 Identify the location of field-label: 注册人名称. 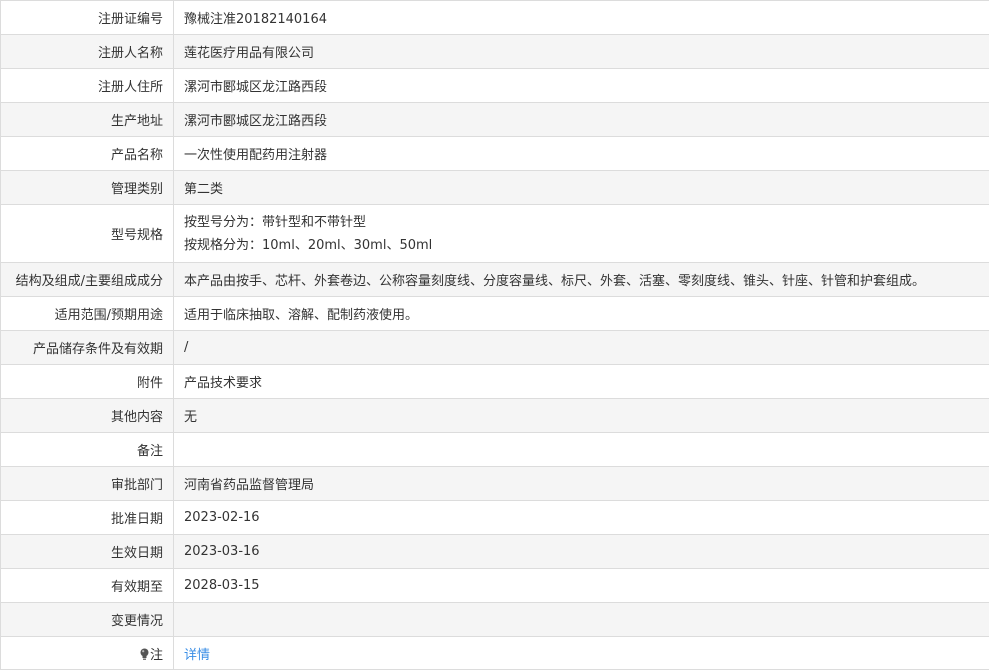
(87, 52).